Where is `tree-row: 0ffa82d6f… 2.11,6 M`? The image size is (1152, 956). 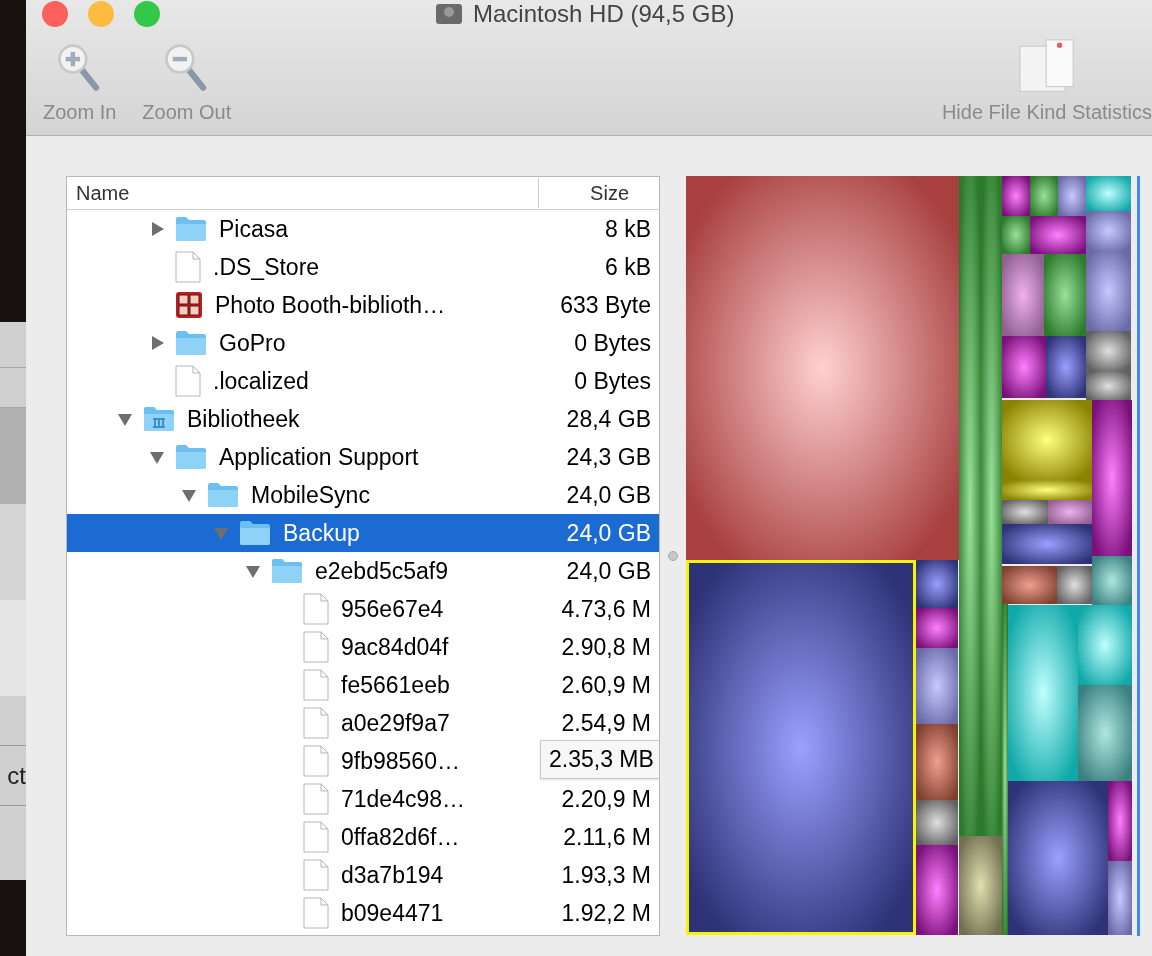 tree-row: 0ffa82d6f… 2.11,6 M is located at coordinates (363, 837).